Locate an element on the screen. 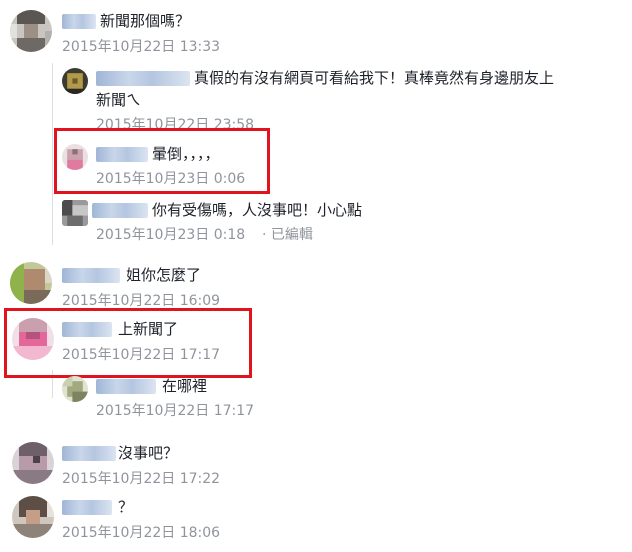 Image resolution: width=632 pixels, height=552 pixels. reply-item: 在哪裡 2015年10月22日 17:17 is located at coordinates (316, 397).